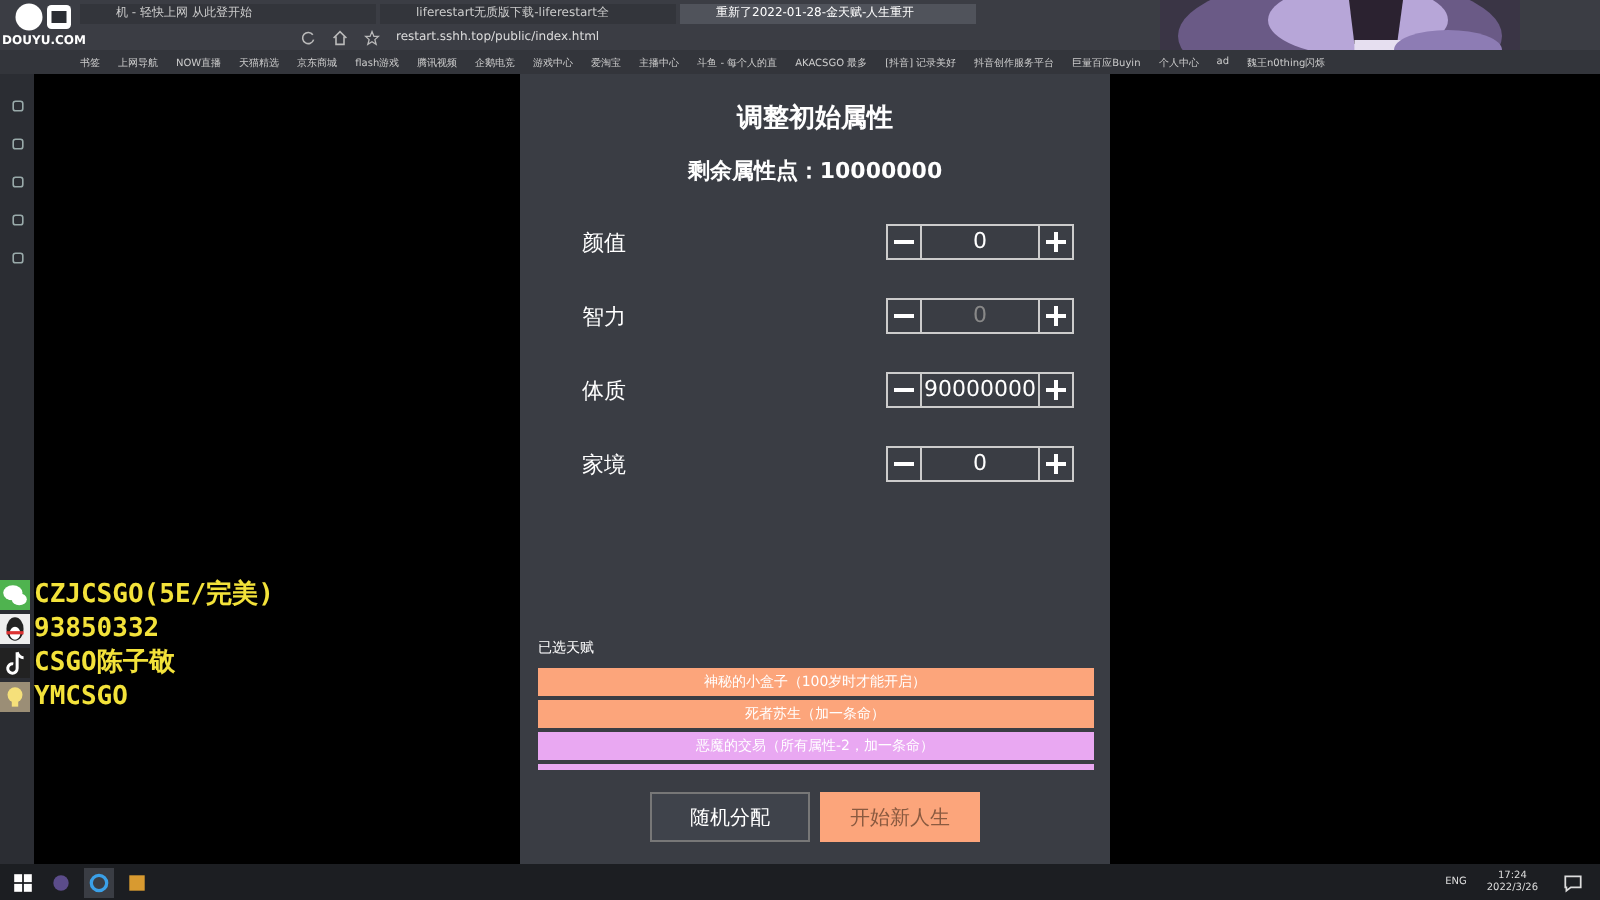 The height and width of the screenshot is (900, 1600). I want to click on contact-text: 93850332, so click(97, 629).